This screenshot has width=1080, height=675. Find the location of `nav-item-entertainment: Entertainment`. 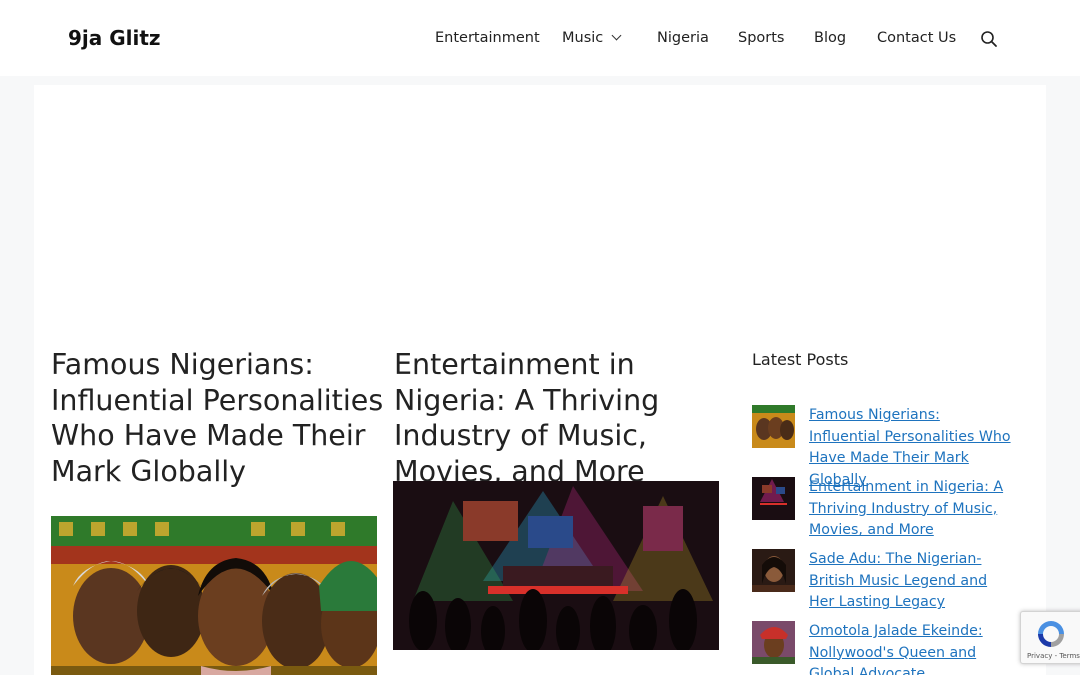

nav-item-entertainment: Entertainment is located at coordinates (487, 38).